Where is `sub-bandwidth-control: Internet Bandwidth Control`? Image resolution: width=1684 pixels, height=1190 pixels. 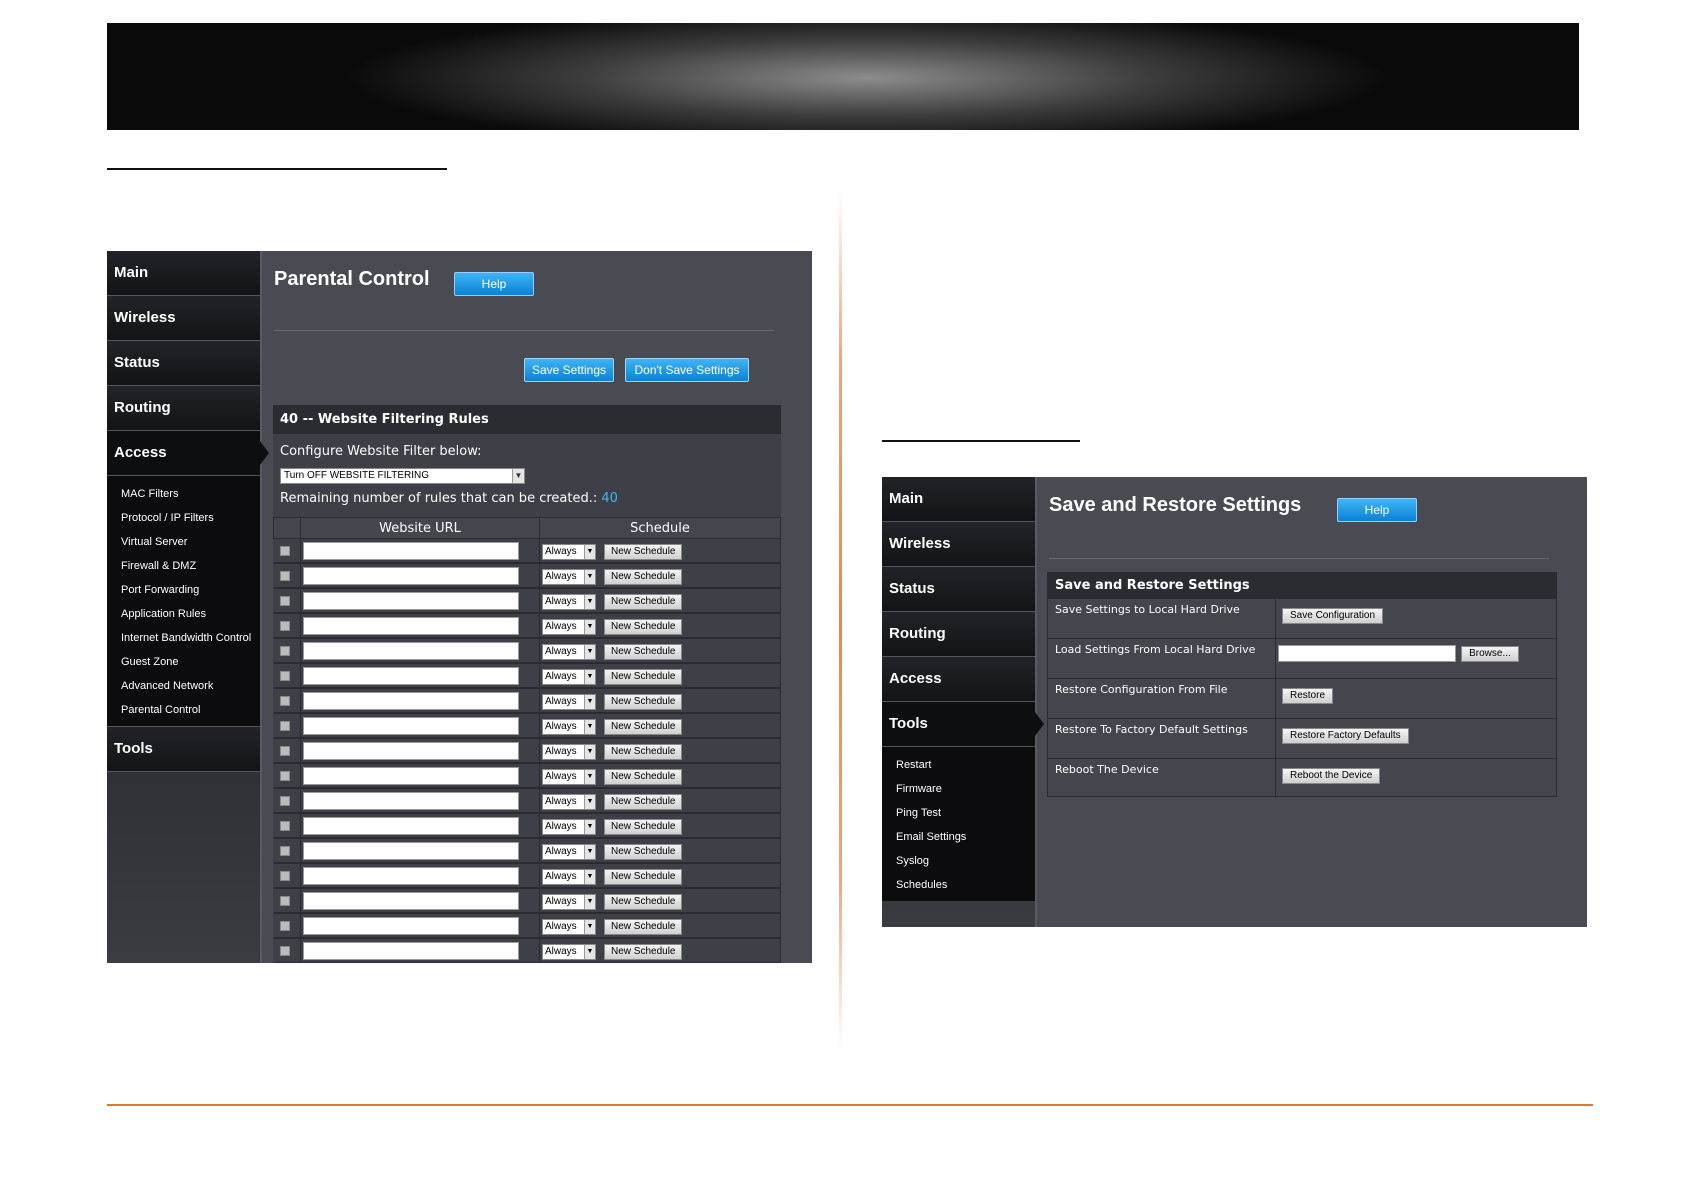
sub-bandwidth-control: Internet Bandwidth Control is located at coordinates (183, 638).